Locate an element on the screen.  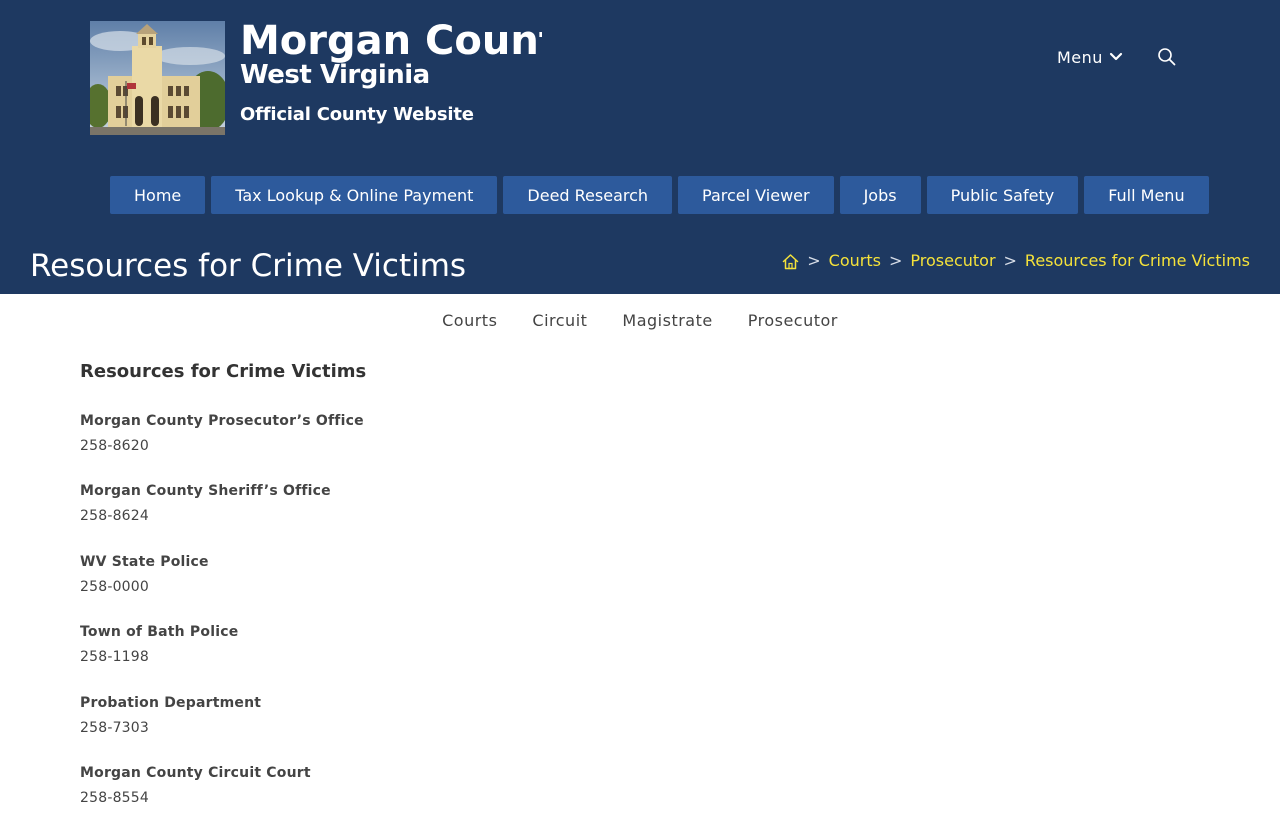
section-subnav: Courts Circuit Magistrate Prosecutor is located at coordinates (640, 321).